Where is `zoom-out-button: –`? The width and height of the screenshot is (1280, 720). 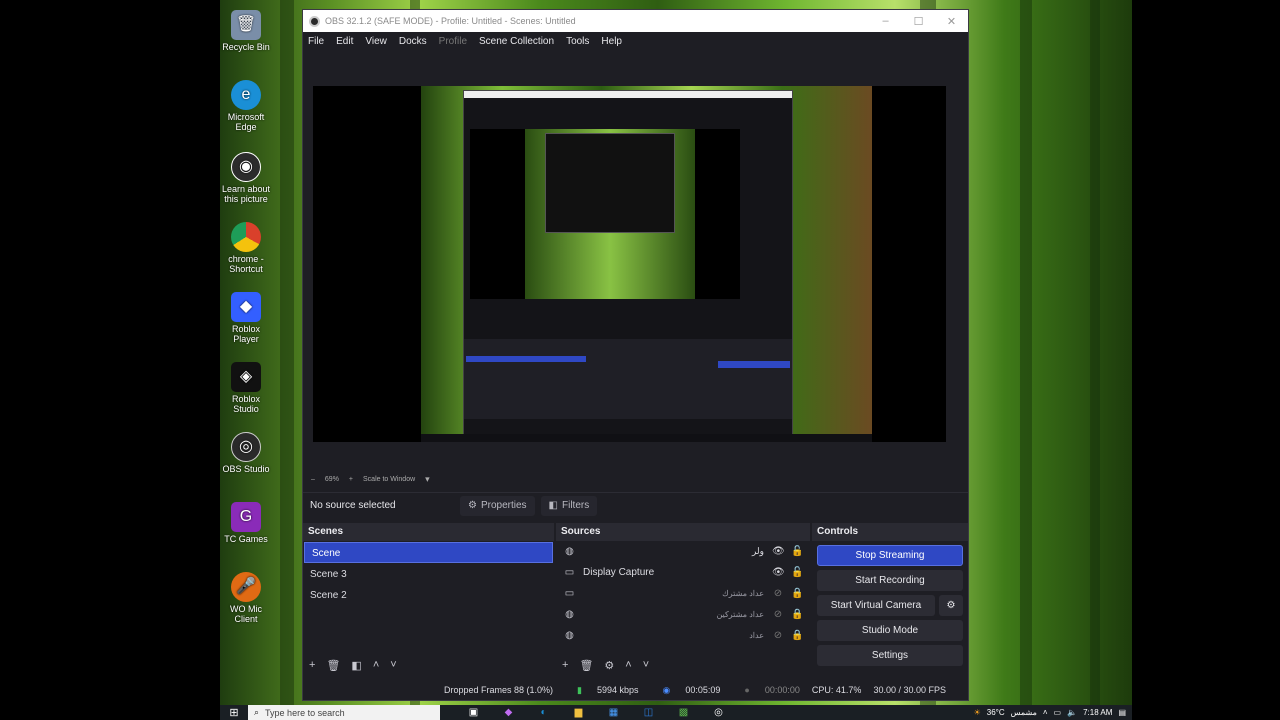
zoom-out-button: – is located at coordinates (313, 479).